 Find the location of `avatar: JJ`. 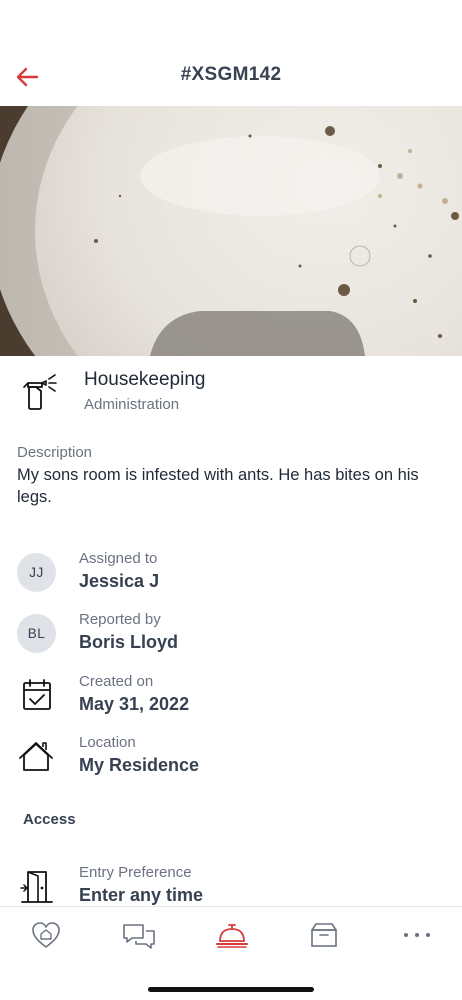

avatar: JJ is located at coordinates (36, 572).